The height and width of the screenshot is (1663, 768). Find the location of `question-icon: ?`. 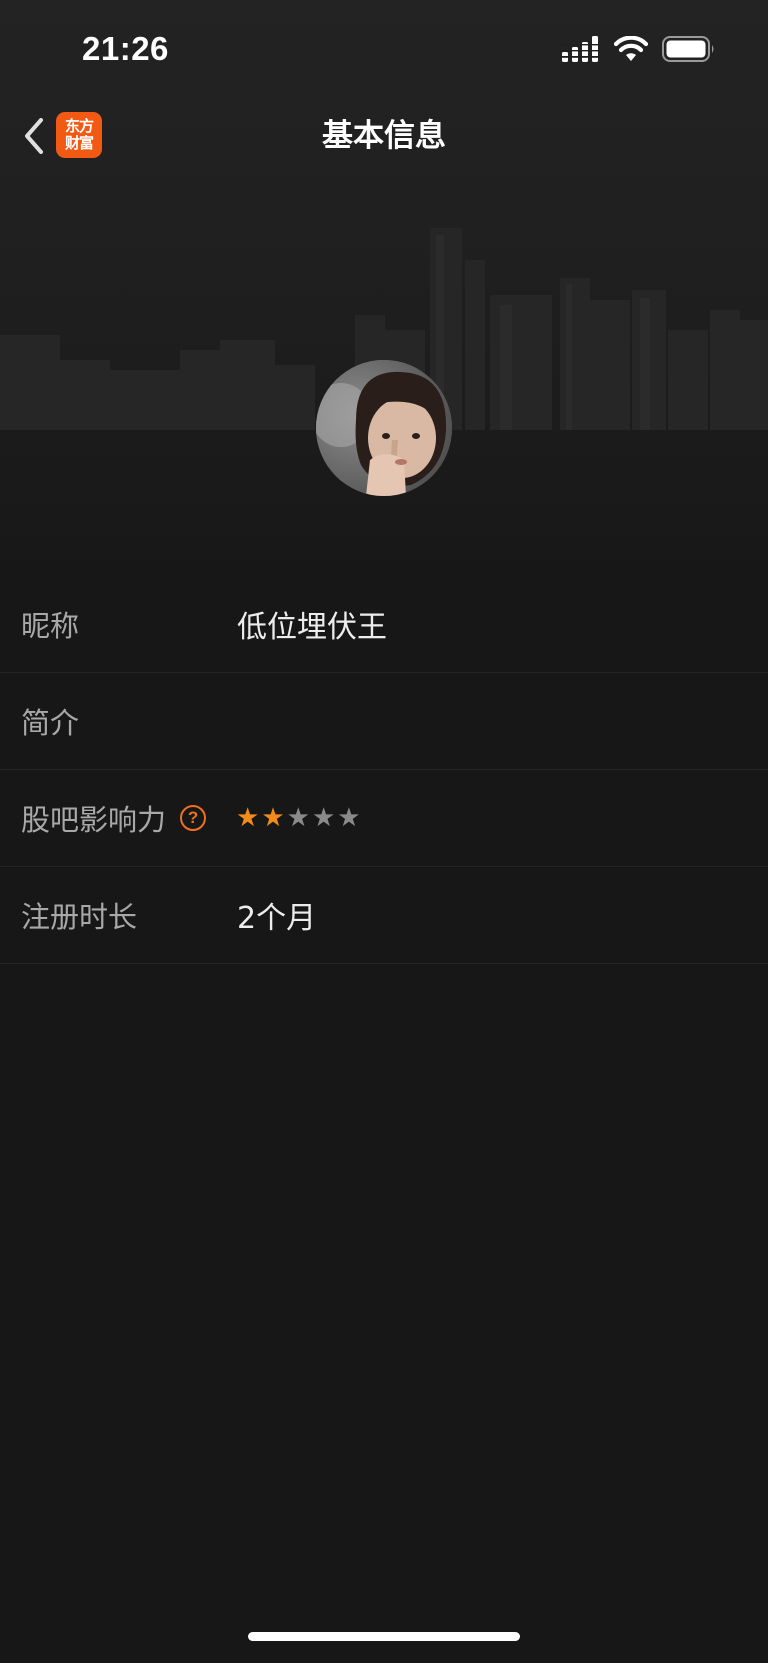

question-icon: ? is located at coordinates (193, 818).